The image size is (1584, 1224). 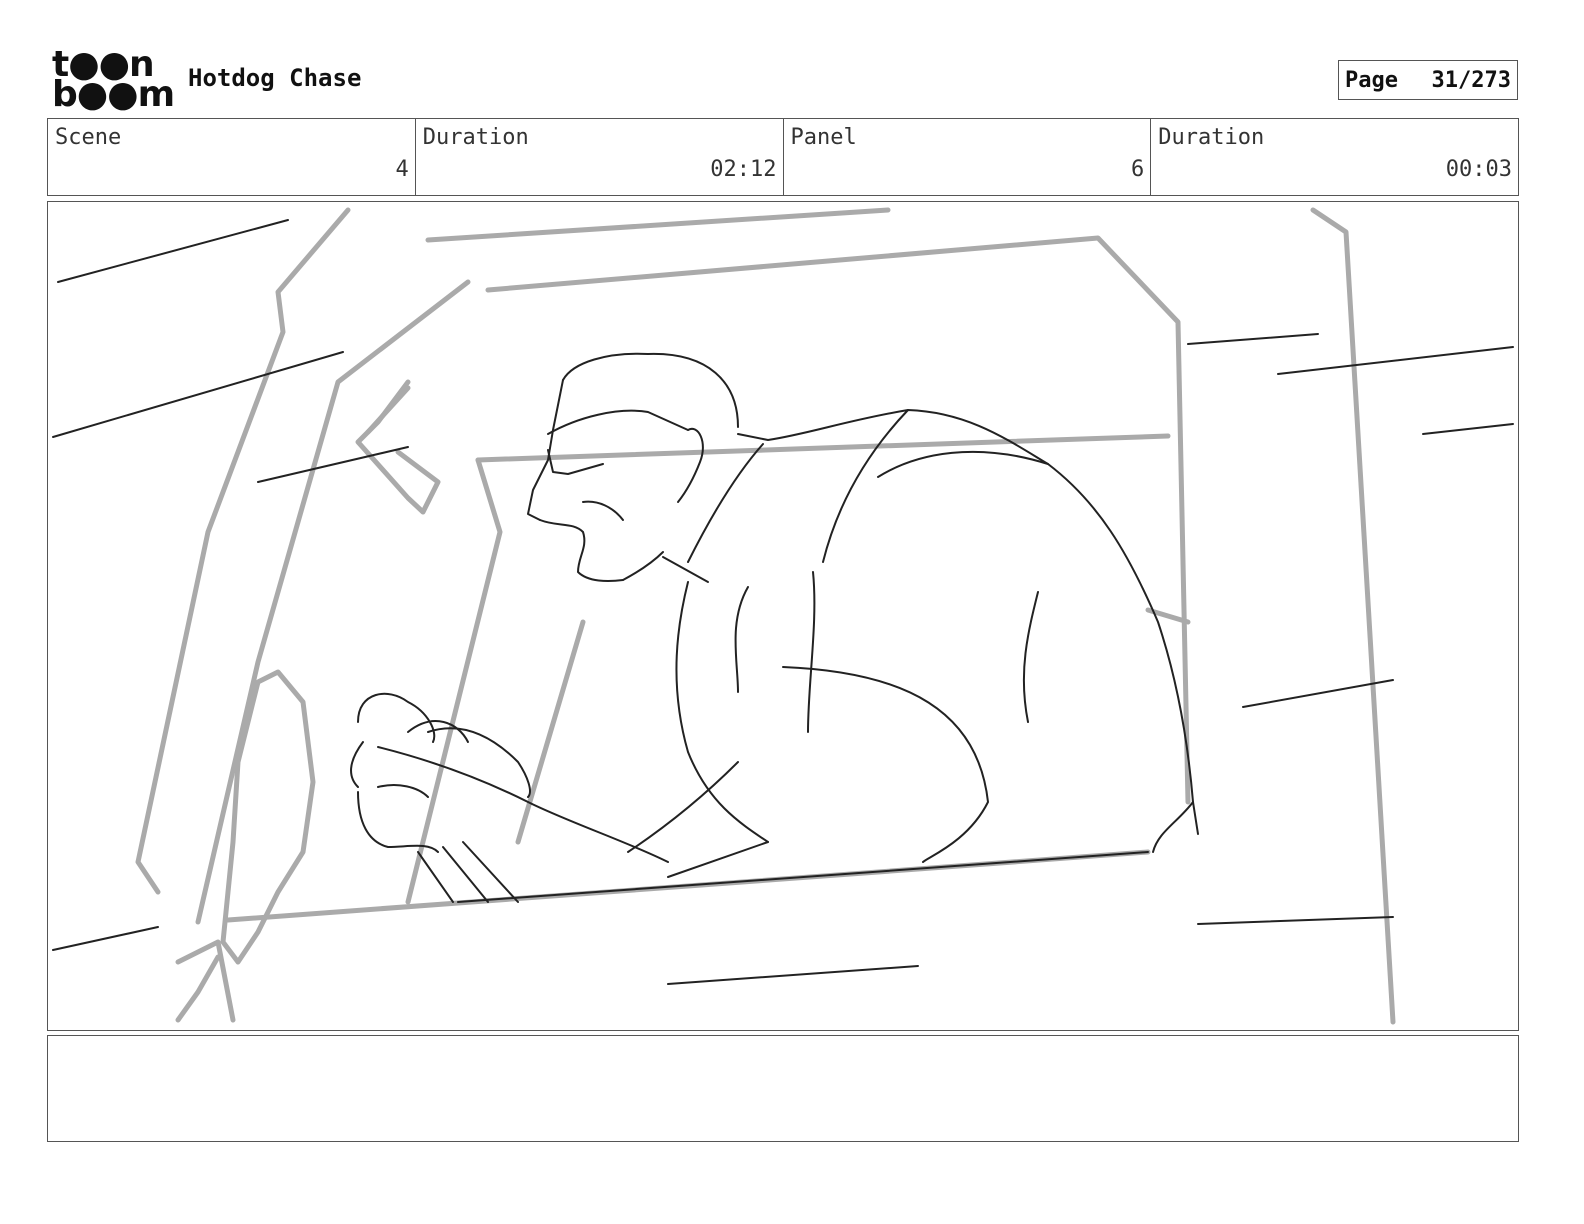 What do you see at coordinates (88, 137) in the screenshot?
I see `scene-label: Scene` at bounding box center [88, 137].